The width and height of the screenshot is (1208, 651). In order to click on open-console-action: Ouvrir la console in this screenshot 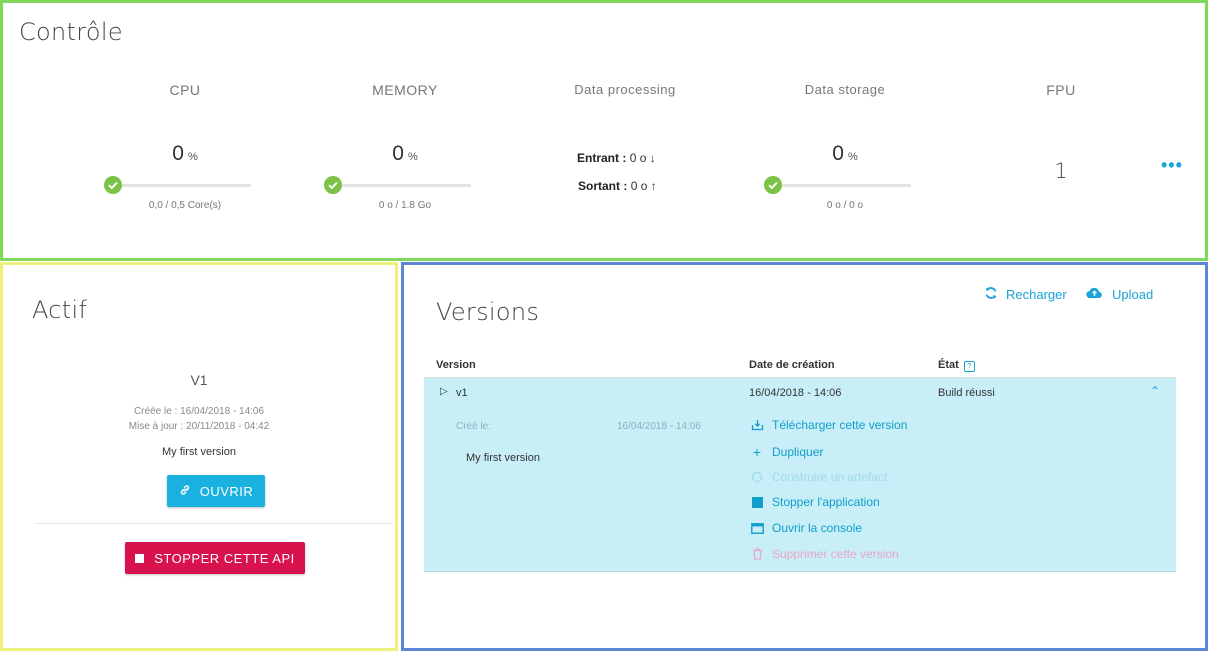, I will do `click(806, 528)`.